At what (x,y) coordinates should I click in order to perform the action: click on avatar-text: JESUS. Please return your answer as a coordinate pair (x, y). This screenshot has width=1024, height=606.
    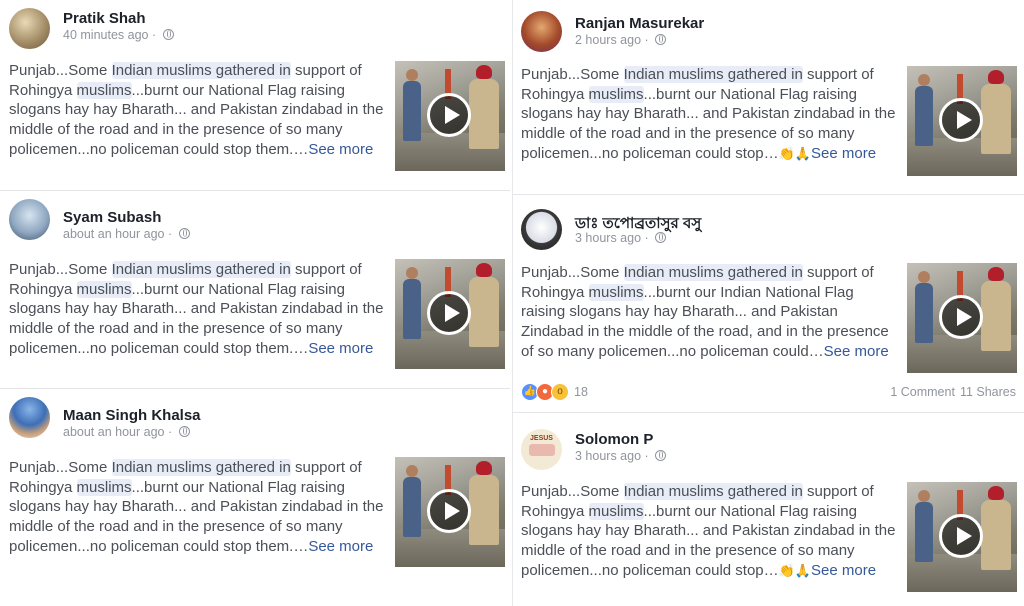
    Looking at the image, I should click on (541, 438).